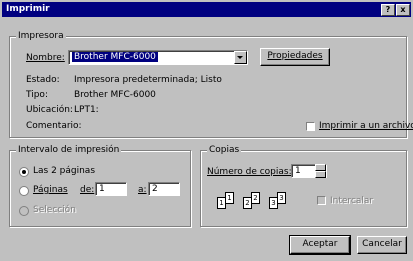 The image size is (413, 261). I want to click on properties-button: Propiedades, so click(295, 57).